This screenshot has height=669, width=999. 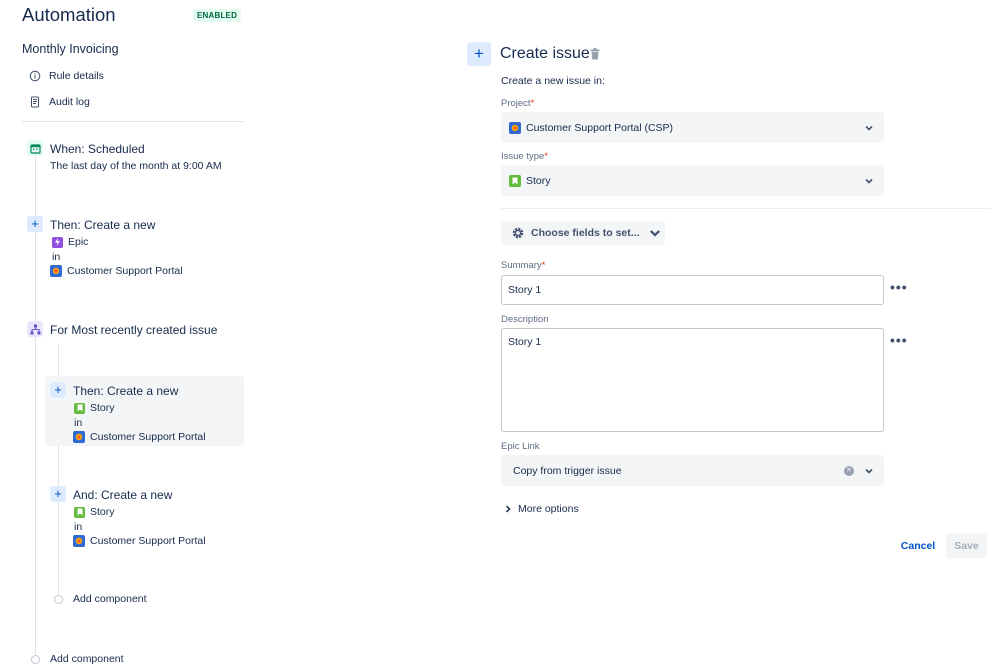 What do you see at coordinates (102, 408) in the screenshot?
I see `action2-issue-type-label: Story` at bounding box center [102, 408].